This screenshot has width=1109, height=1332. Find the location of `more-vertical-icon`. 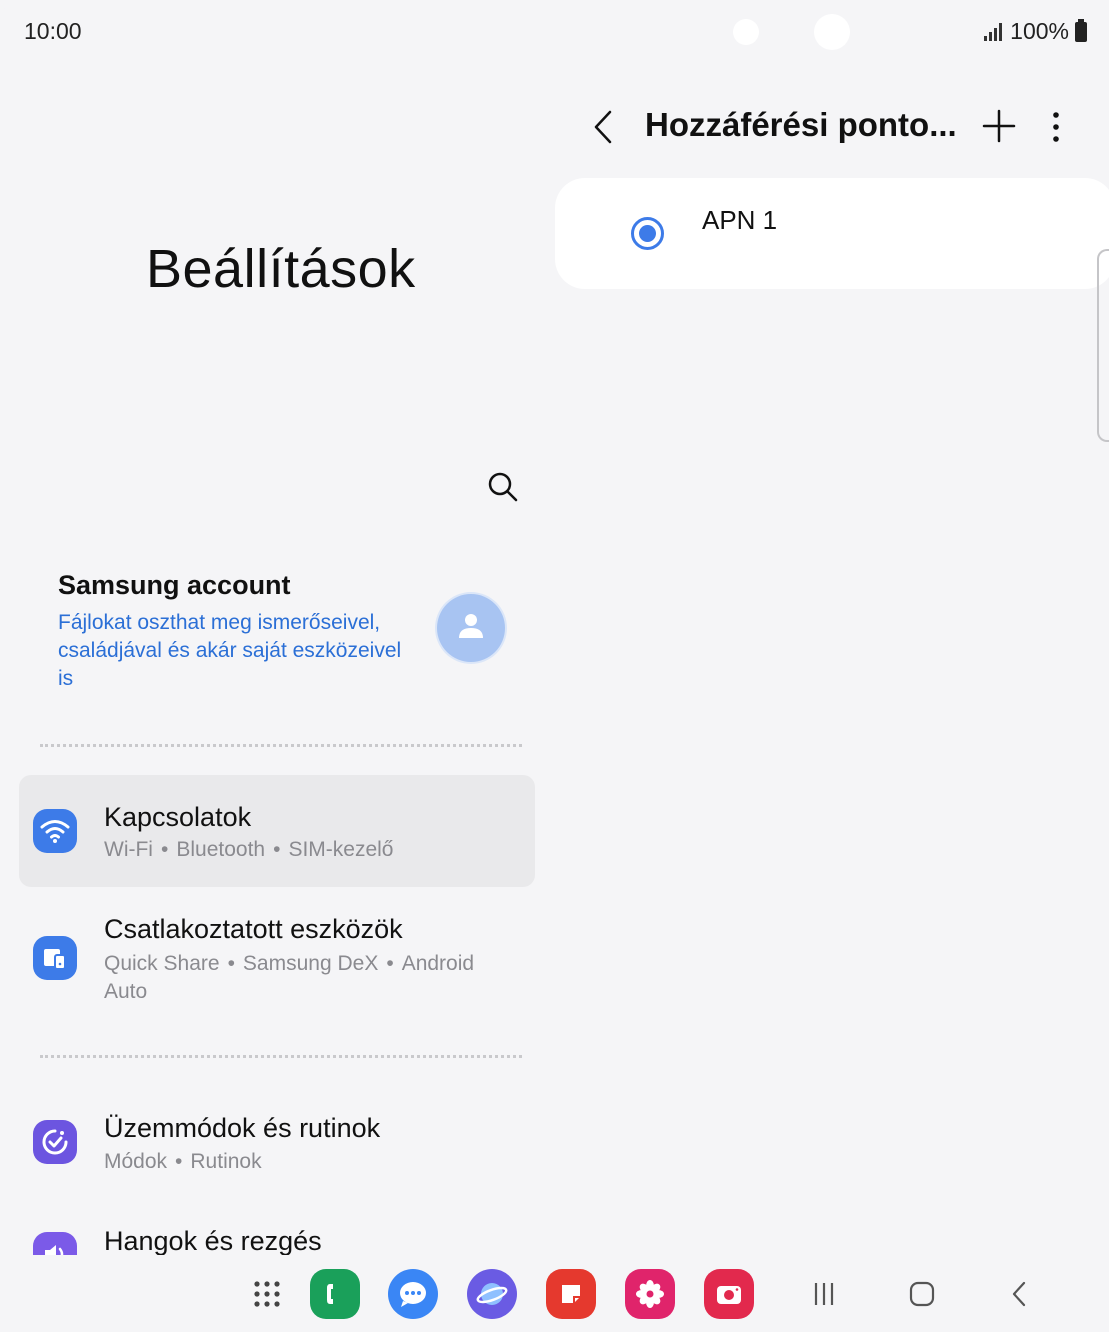

more-vertical-icon is located at coordinates (1056, 127).